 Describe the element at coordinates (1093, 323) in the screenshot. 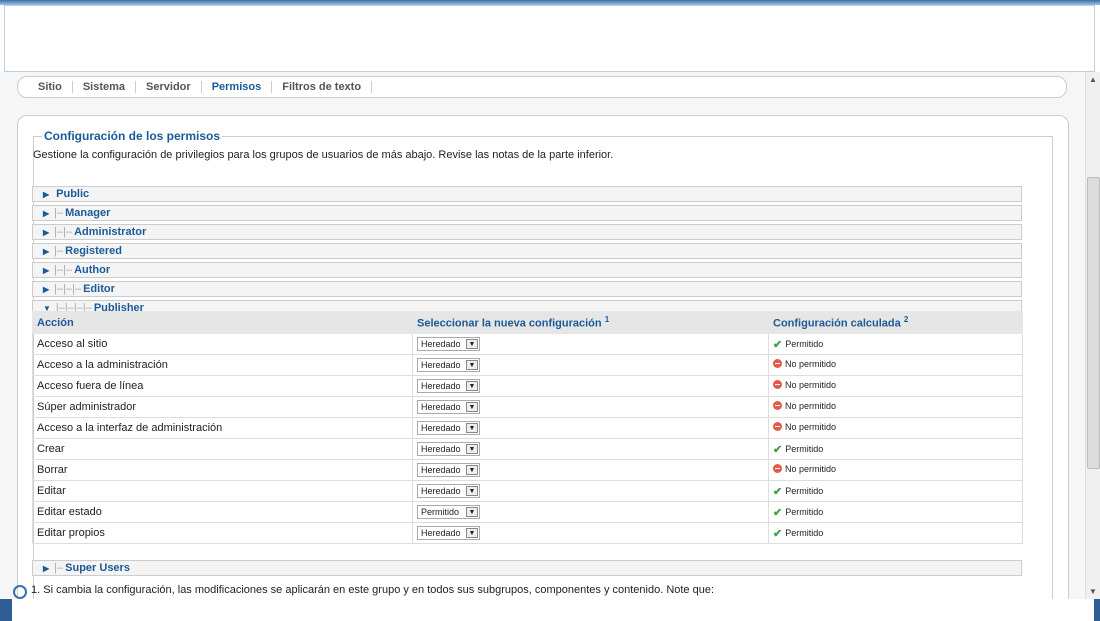

I see `scroll-thumb` at that location.